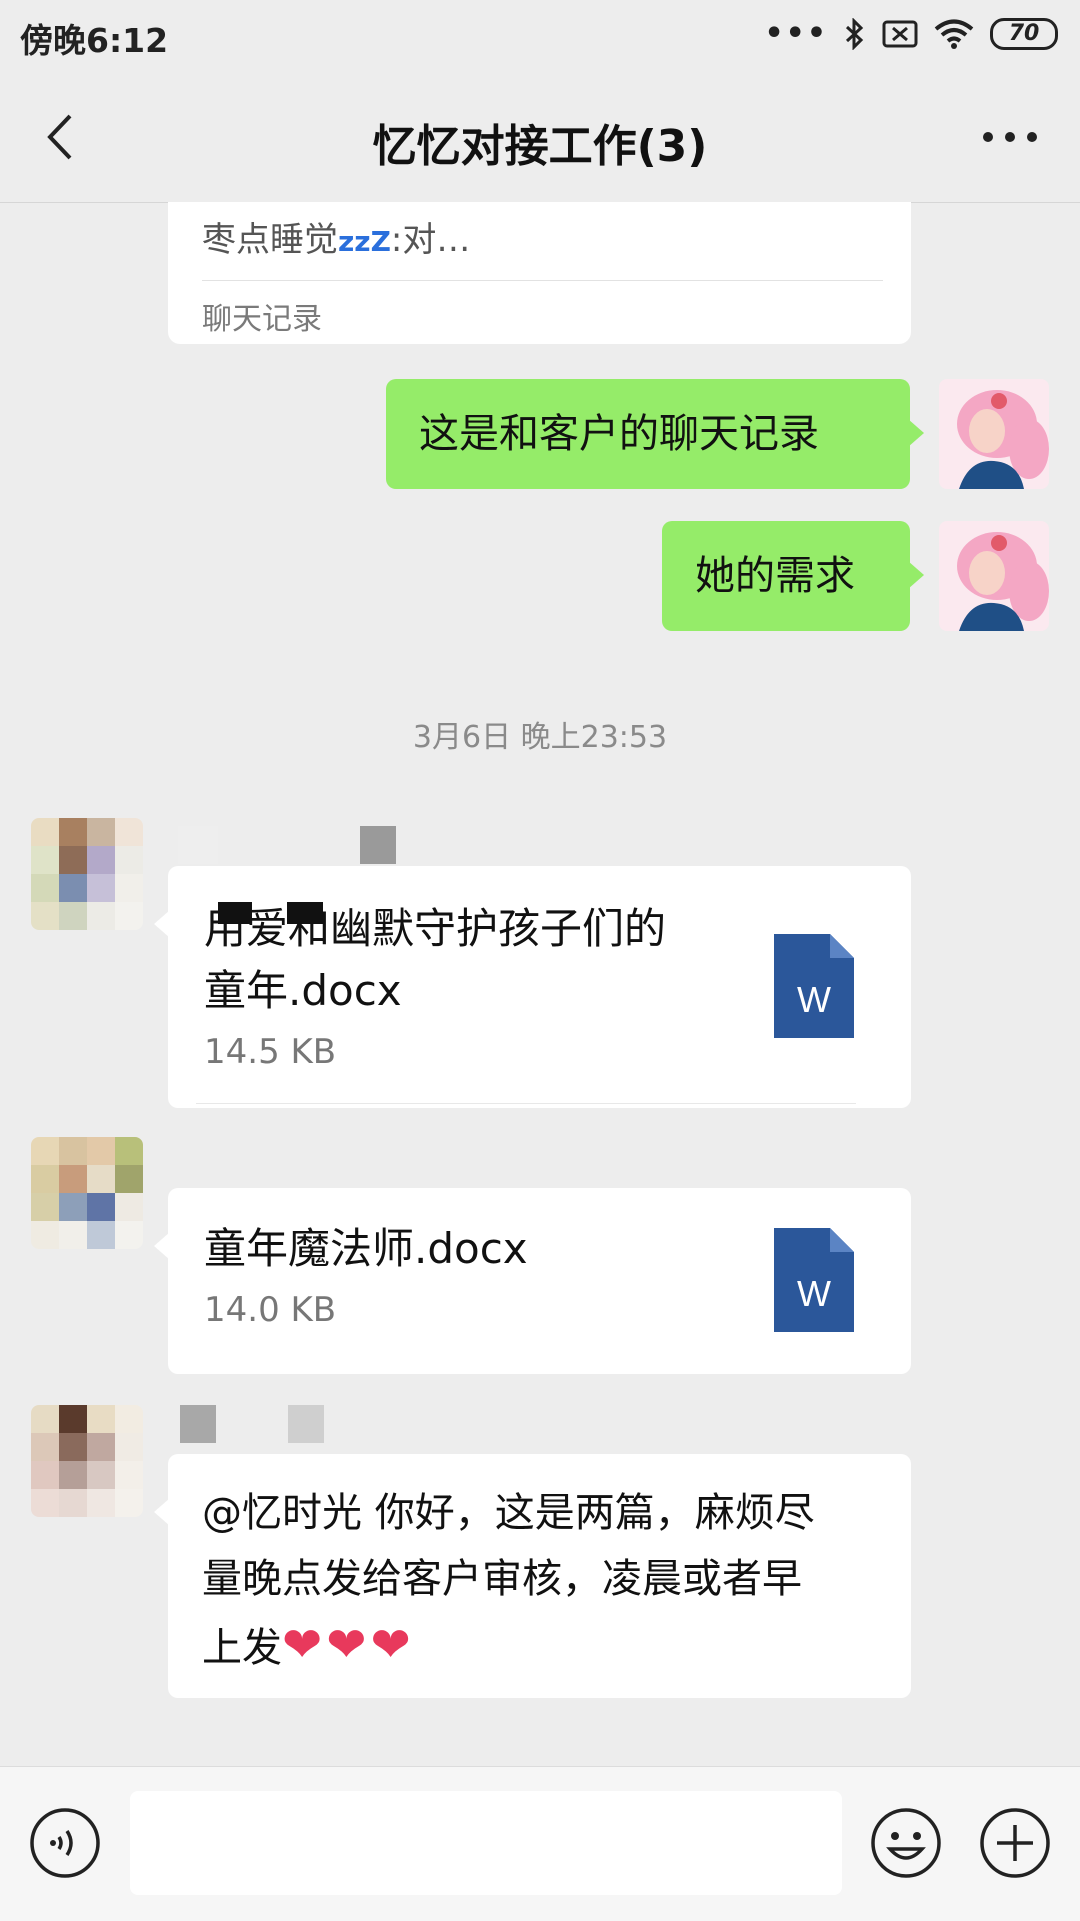  Describe the element at coordinates (348, 1645) in the screenshot. I see `heart-emoji: ❤❤❤` at that location.